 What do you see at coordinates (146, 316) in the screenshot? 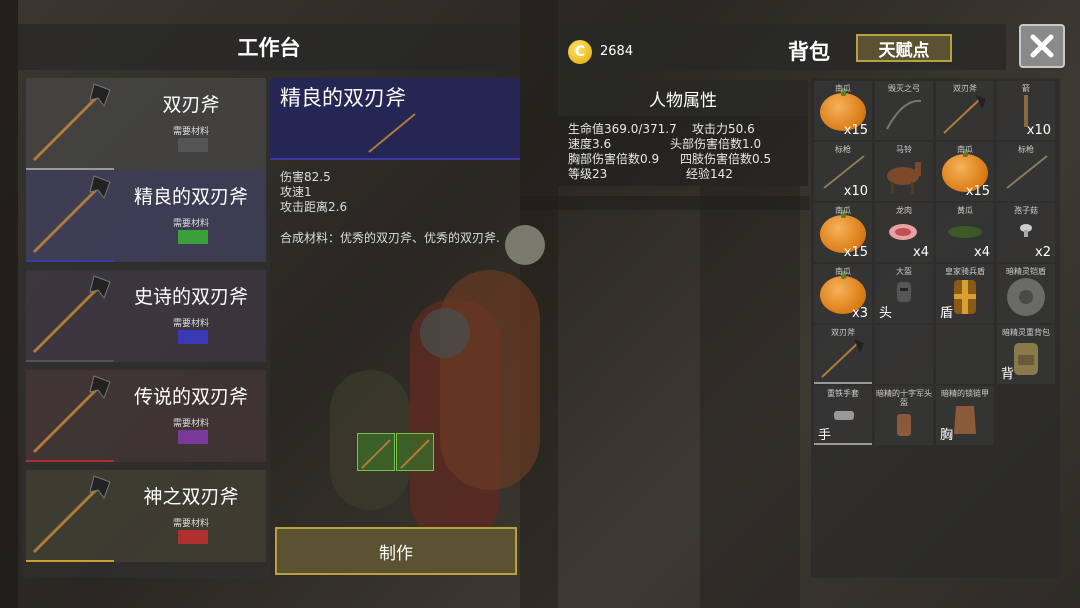
I see `recipe-item: 史诗的双刃斧 需要材料` at bounding box center [146, 316].